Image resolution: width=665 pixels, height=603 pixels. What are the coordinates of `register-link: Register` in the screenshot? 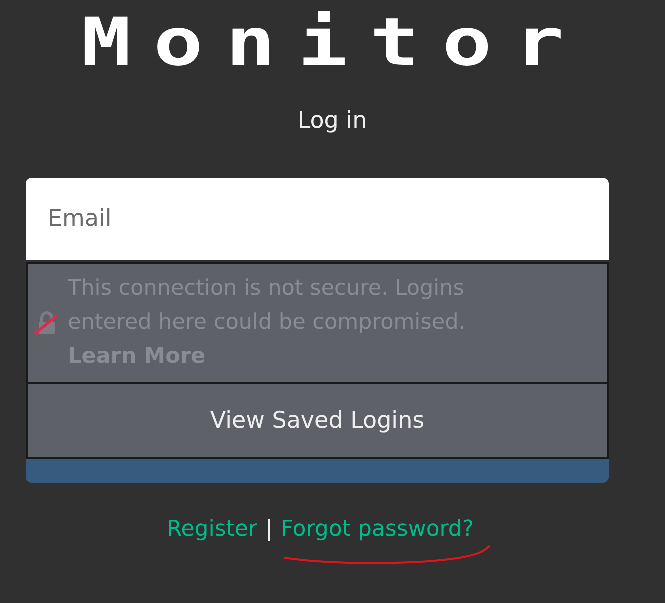 It's located at (212, 529).